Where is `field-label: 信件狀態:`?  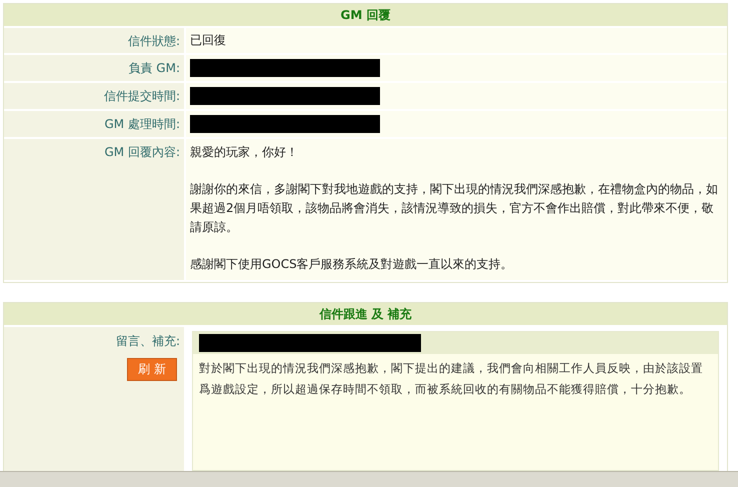 field-label: 信件狀態: is located at coordinates (154, 41).